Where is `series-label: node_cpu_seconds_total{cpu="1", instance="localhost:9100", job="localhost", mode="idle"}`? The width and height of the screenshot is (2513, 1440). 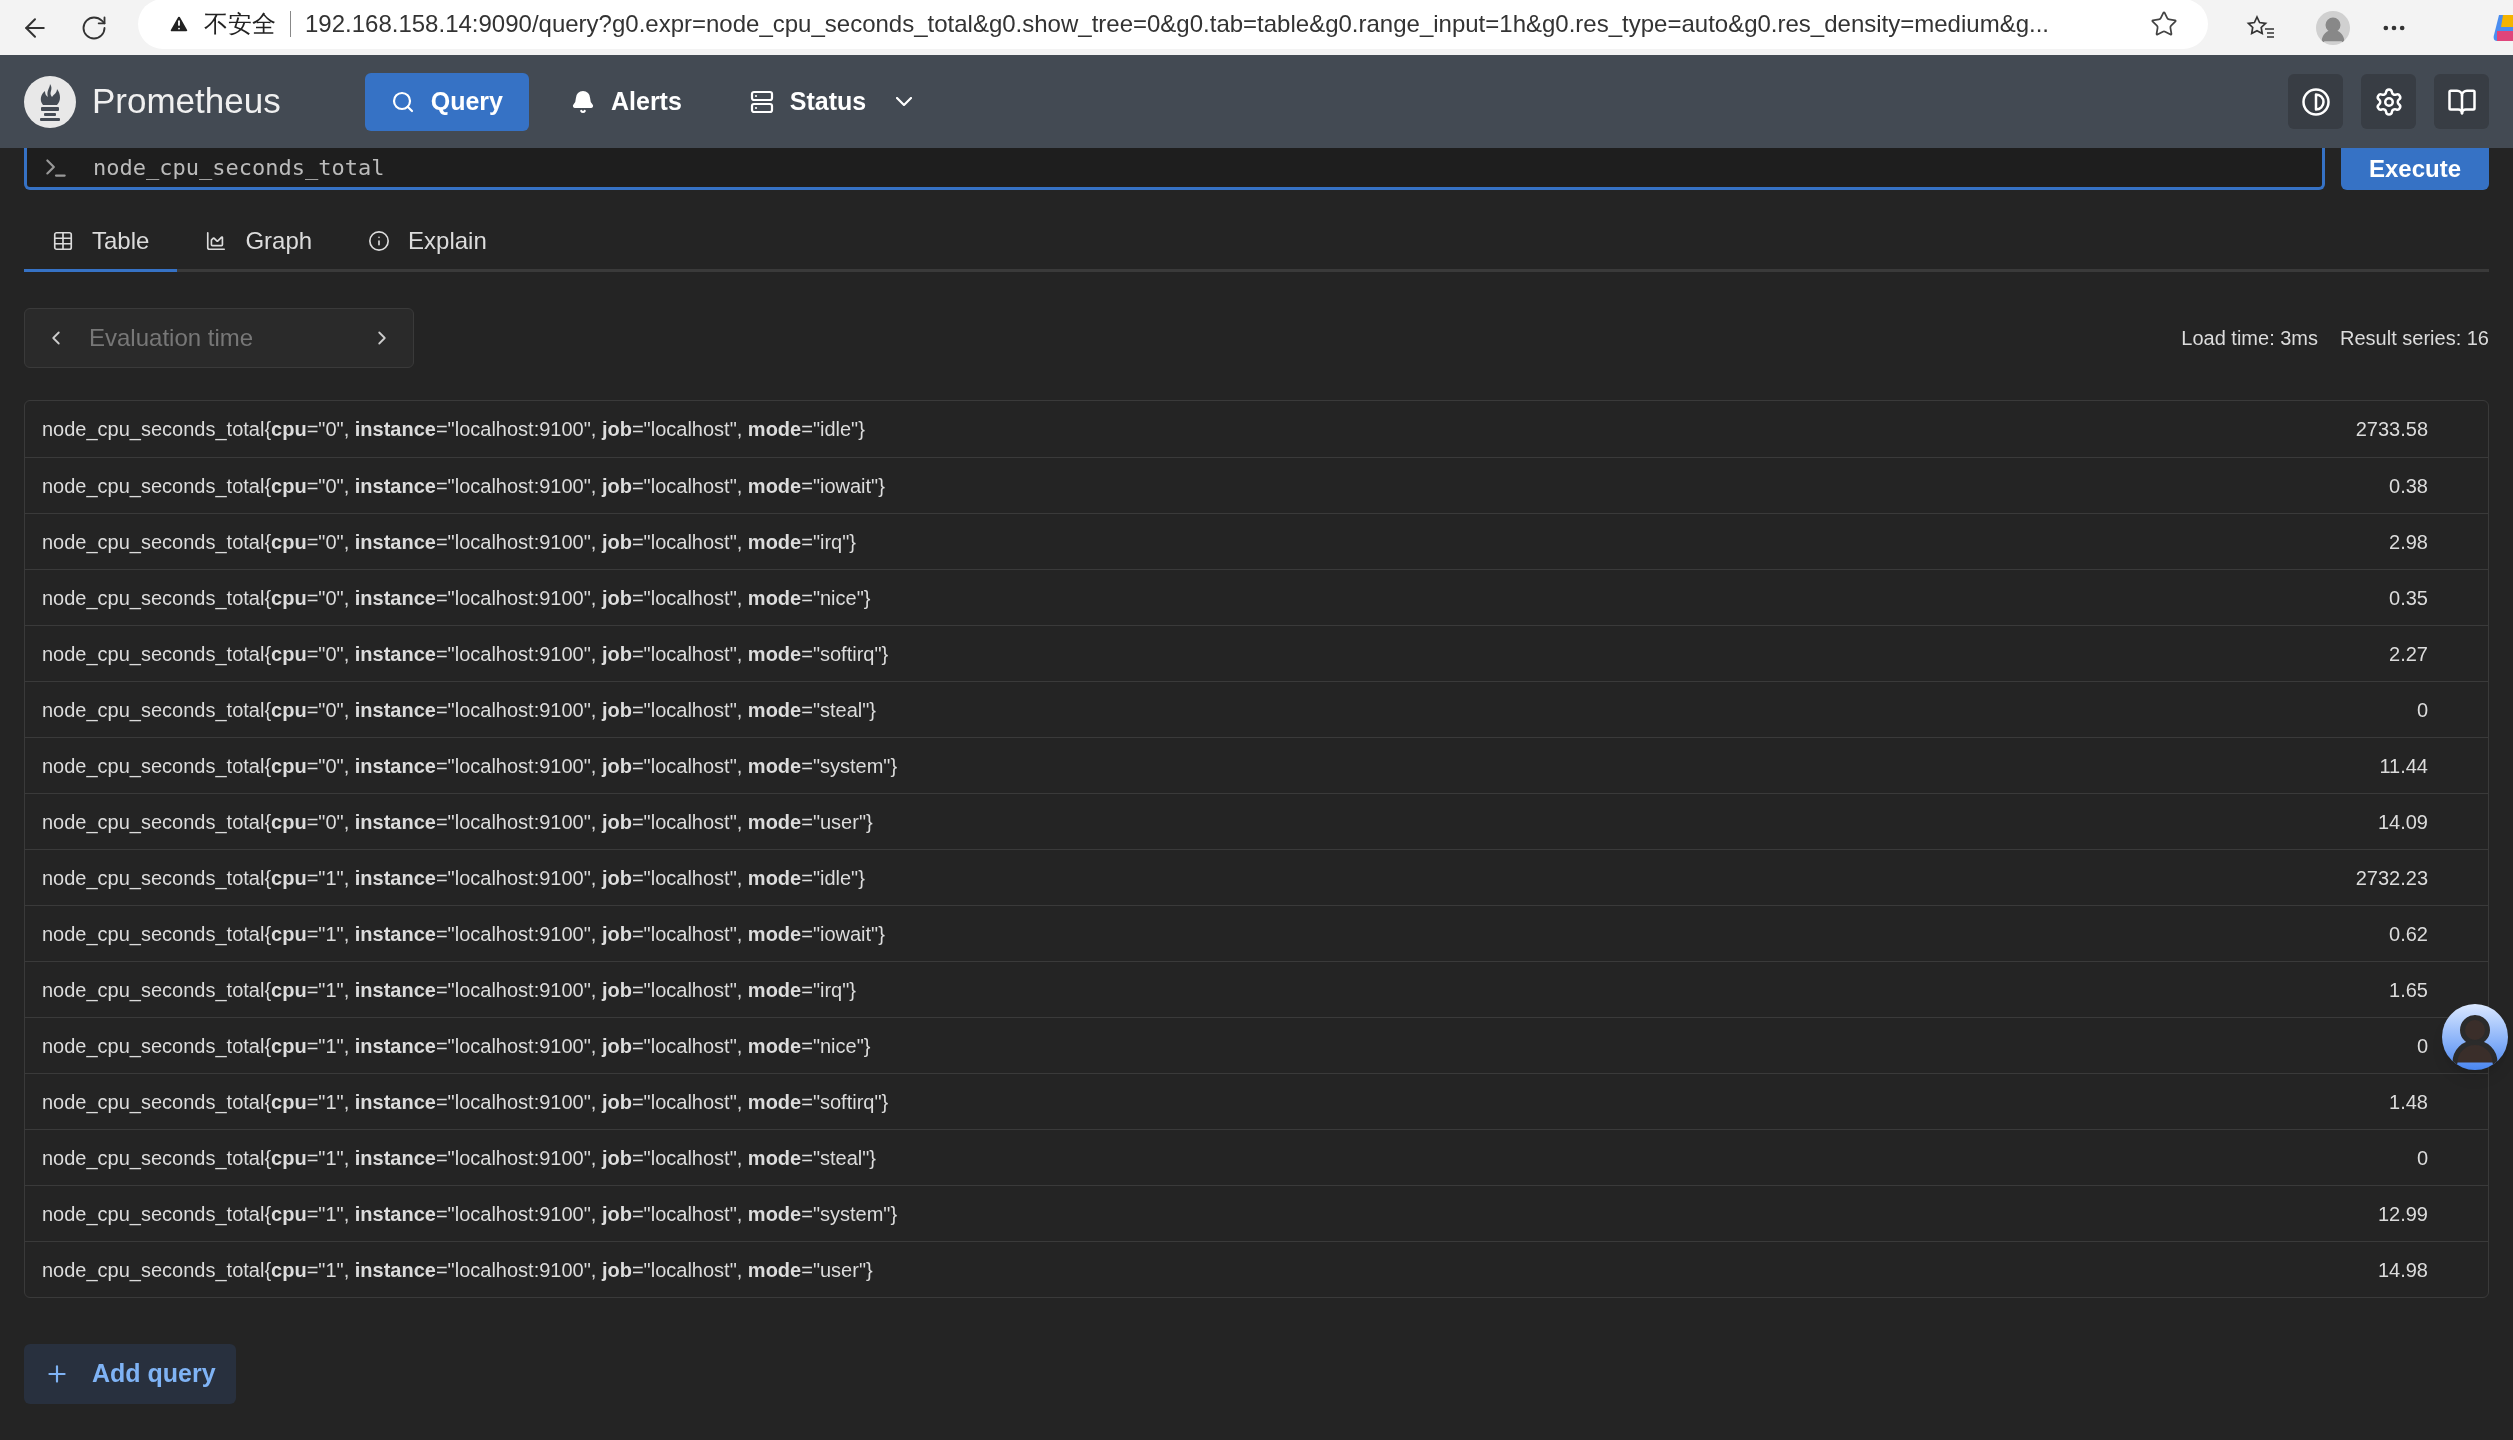 series-label: node_cpu_seconds_total{cpu="1", instance="localhost:9100", job="localhost", mode="idle"} is located at coordinates (453, 878).